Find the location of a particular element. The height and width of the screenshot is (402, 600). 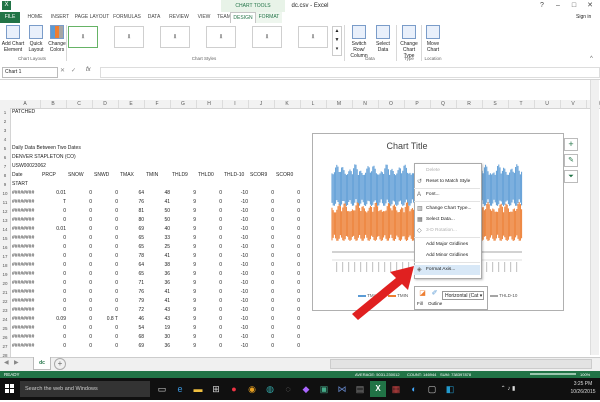

zoom-slider is located at coordinates (553, 374).